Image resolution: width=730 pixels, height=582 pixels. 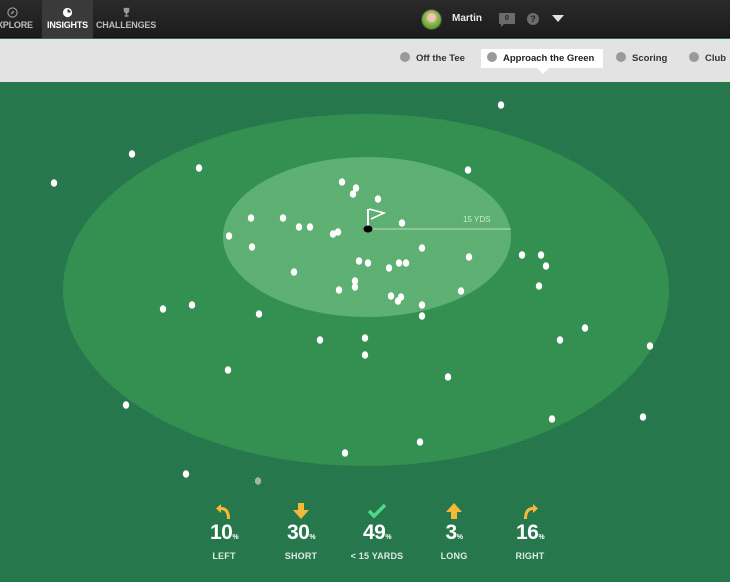 I want to click on tab-label: Approach the Green, so click(x=549, y=58).